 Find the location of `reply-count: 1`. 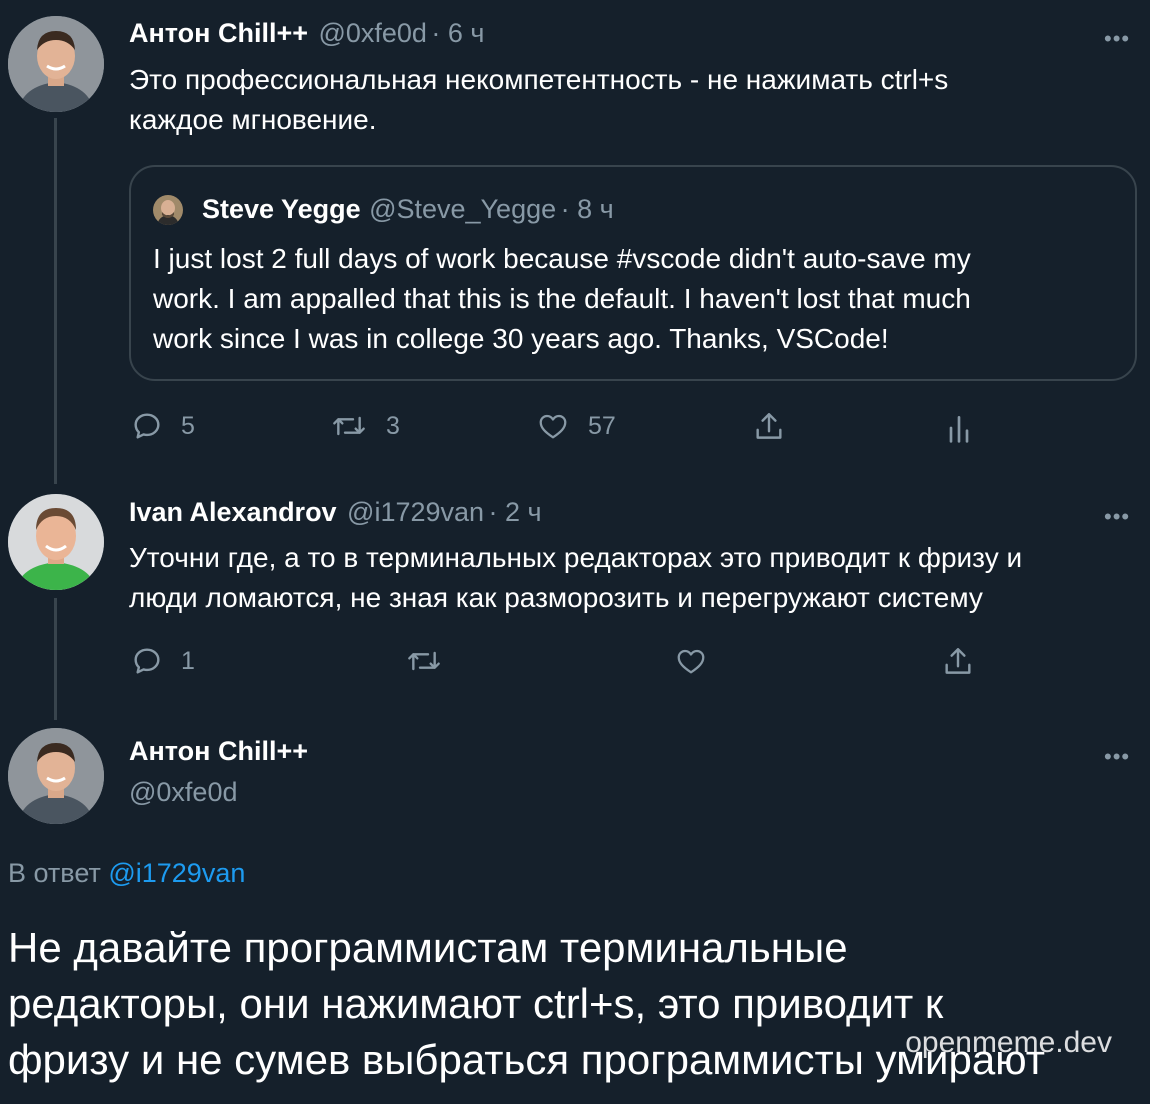

reply-count: 1 is located at coordinates (188, 660).